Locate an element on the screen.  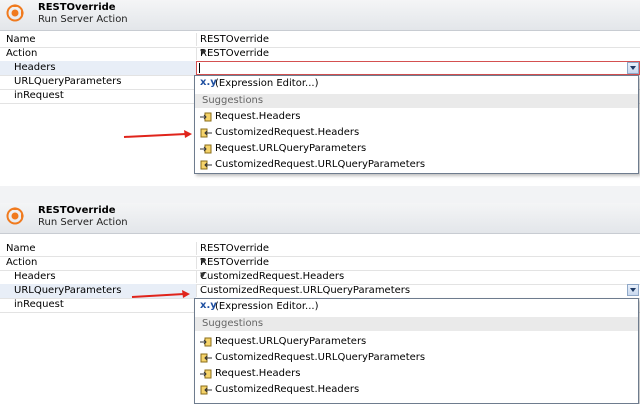
urlqueryparameters-value-input: CustomizedRequest.URLQueryParameters is located at coordinates (417, 290).